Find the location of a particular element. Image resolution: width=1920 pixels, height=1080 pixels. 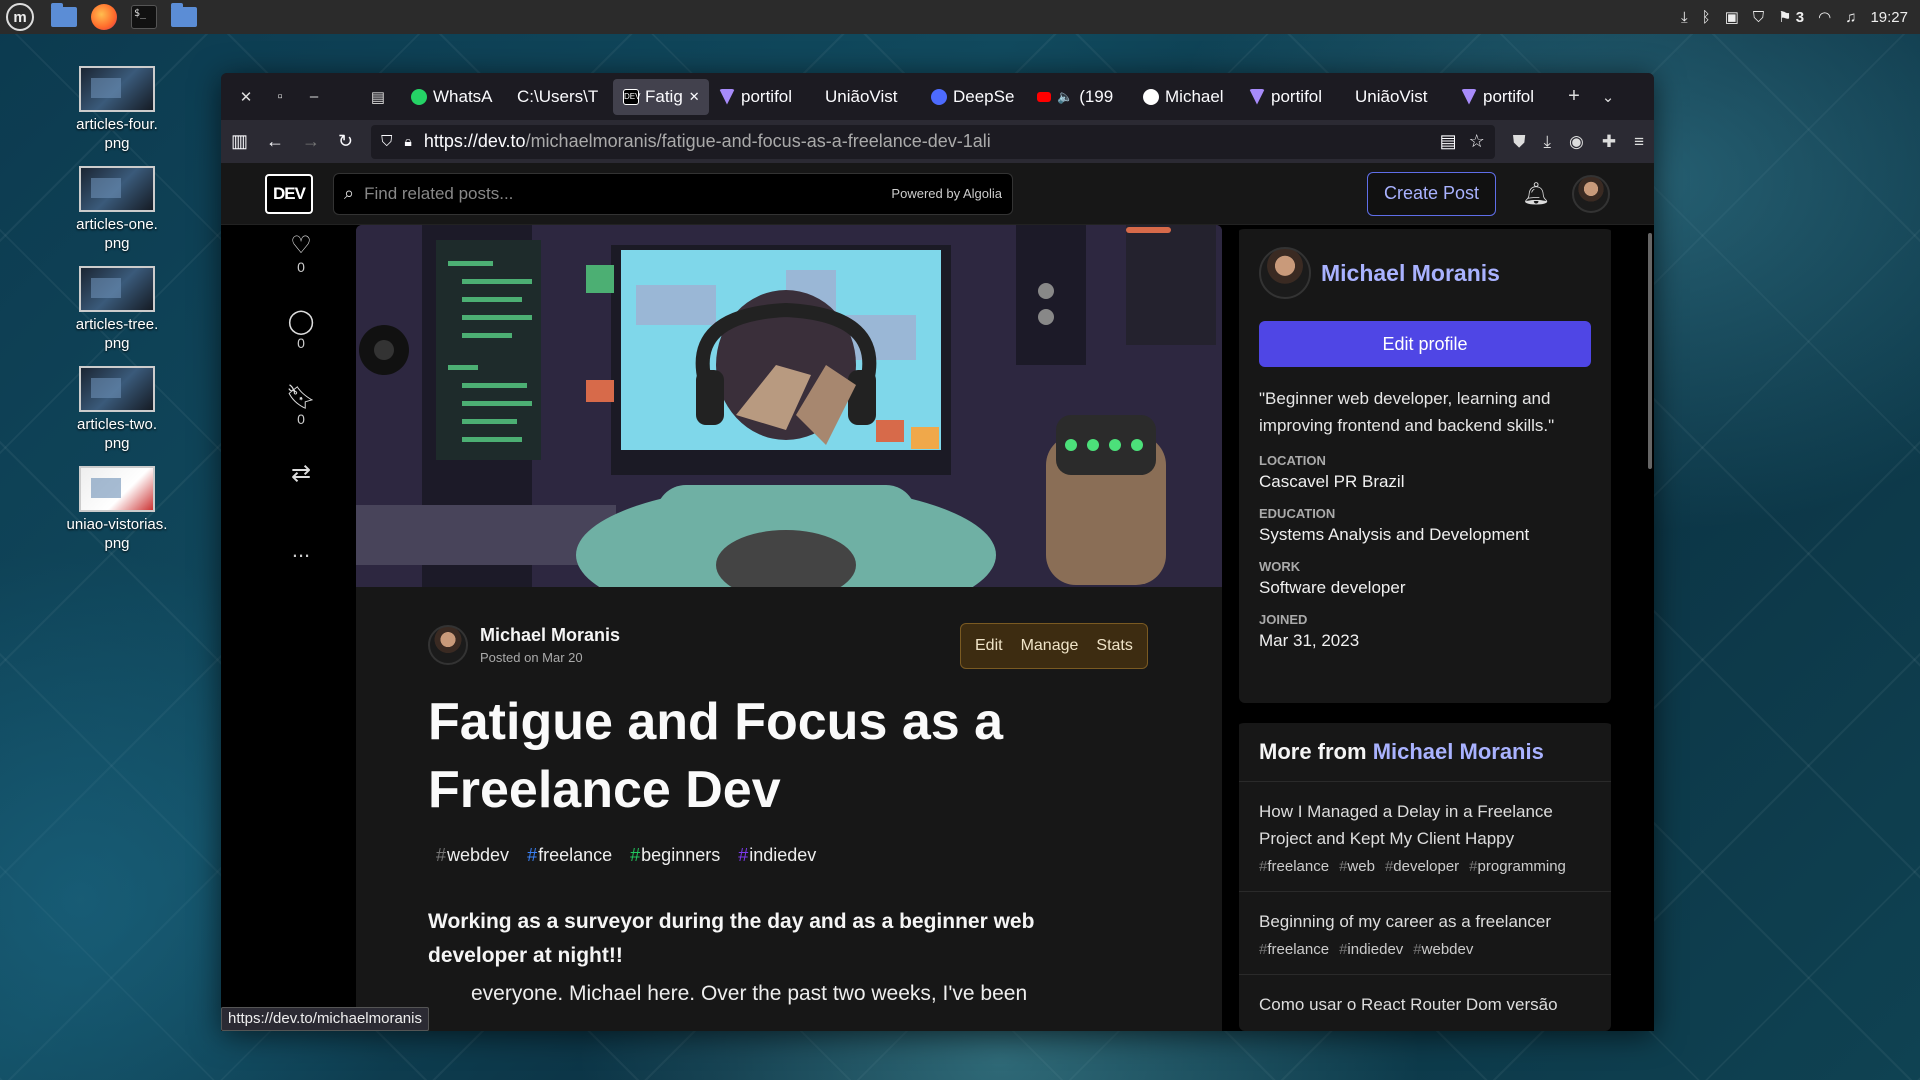

new-tab-icon: + is located at coordinates (1574, 96).